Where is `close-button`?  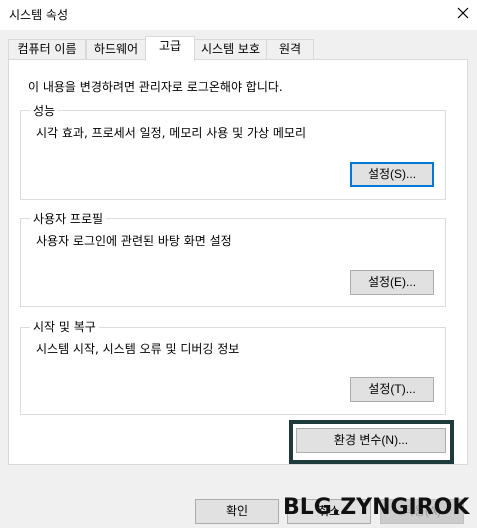 close-button is located at coordinates (463, 14).